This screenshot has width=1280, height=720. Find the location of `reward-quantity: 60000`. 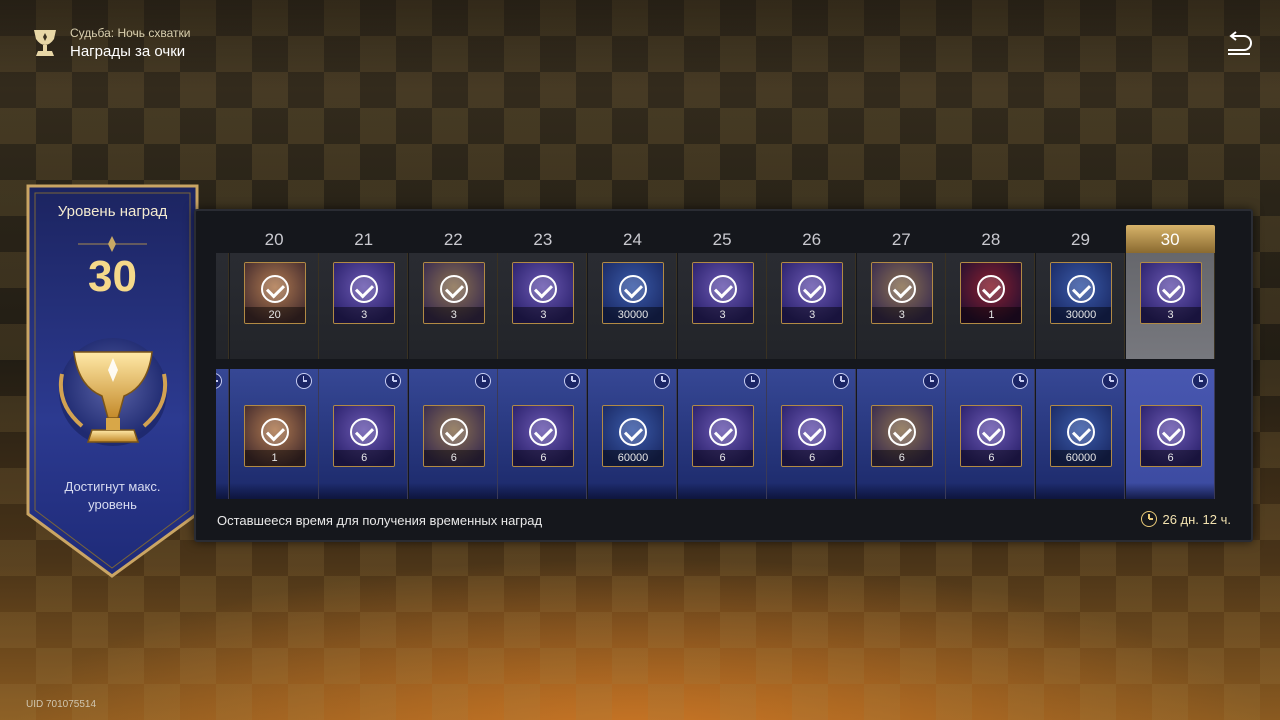

reward-quantity: 60000 is located at coordinates (1081, 458).